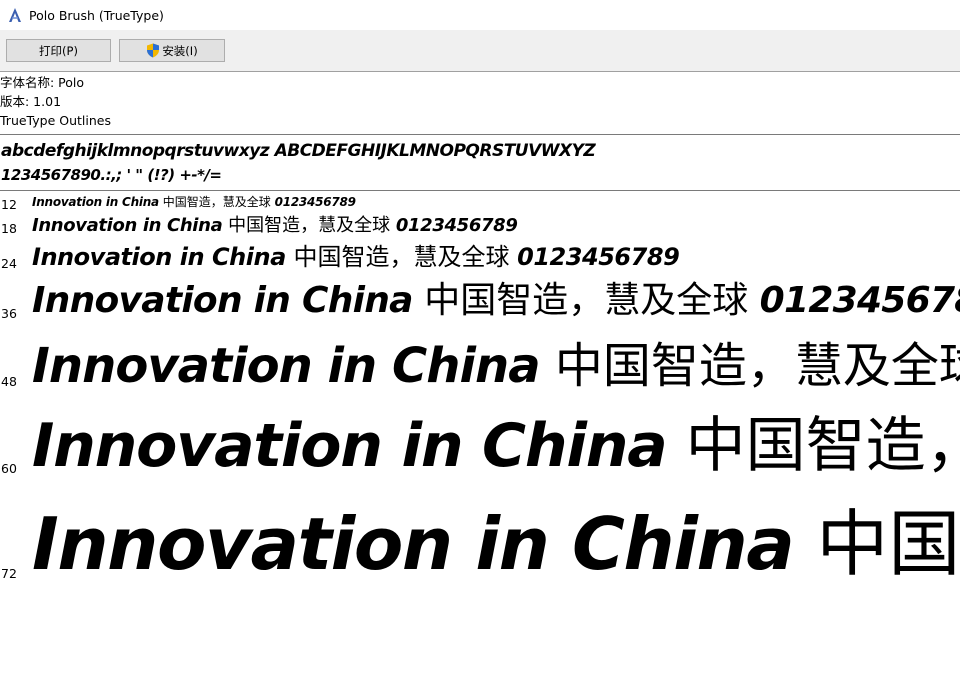  Describe the element at coordinates (9, 263) in the screenshot. I see `size-label: 24` at that location.